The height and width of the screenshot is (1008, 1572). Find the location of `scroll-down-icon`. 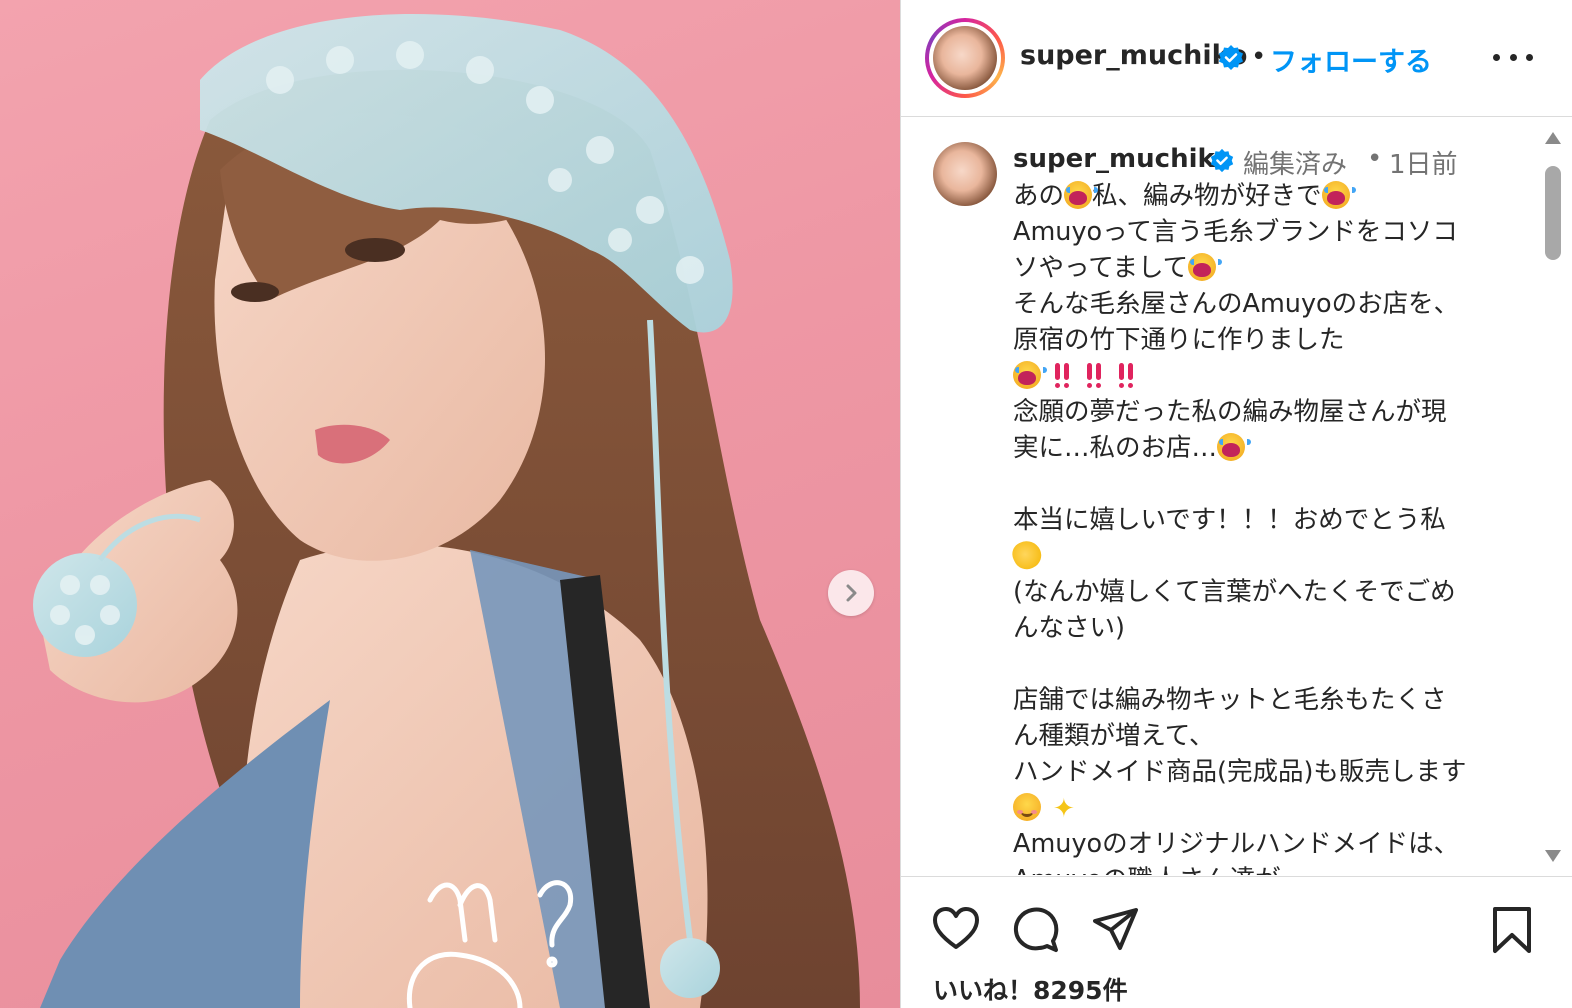

scroll-down-icon is located at coordinates (1553, 856).